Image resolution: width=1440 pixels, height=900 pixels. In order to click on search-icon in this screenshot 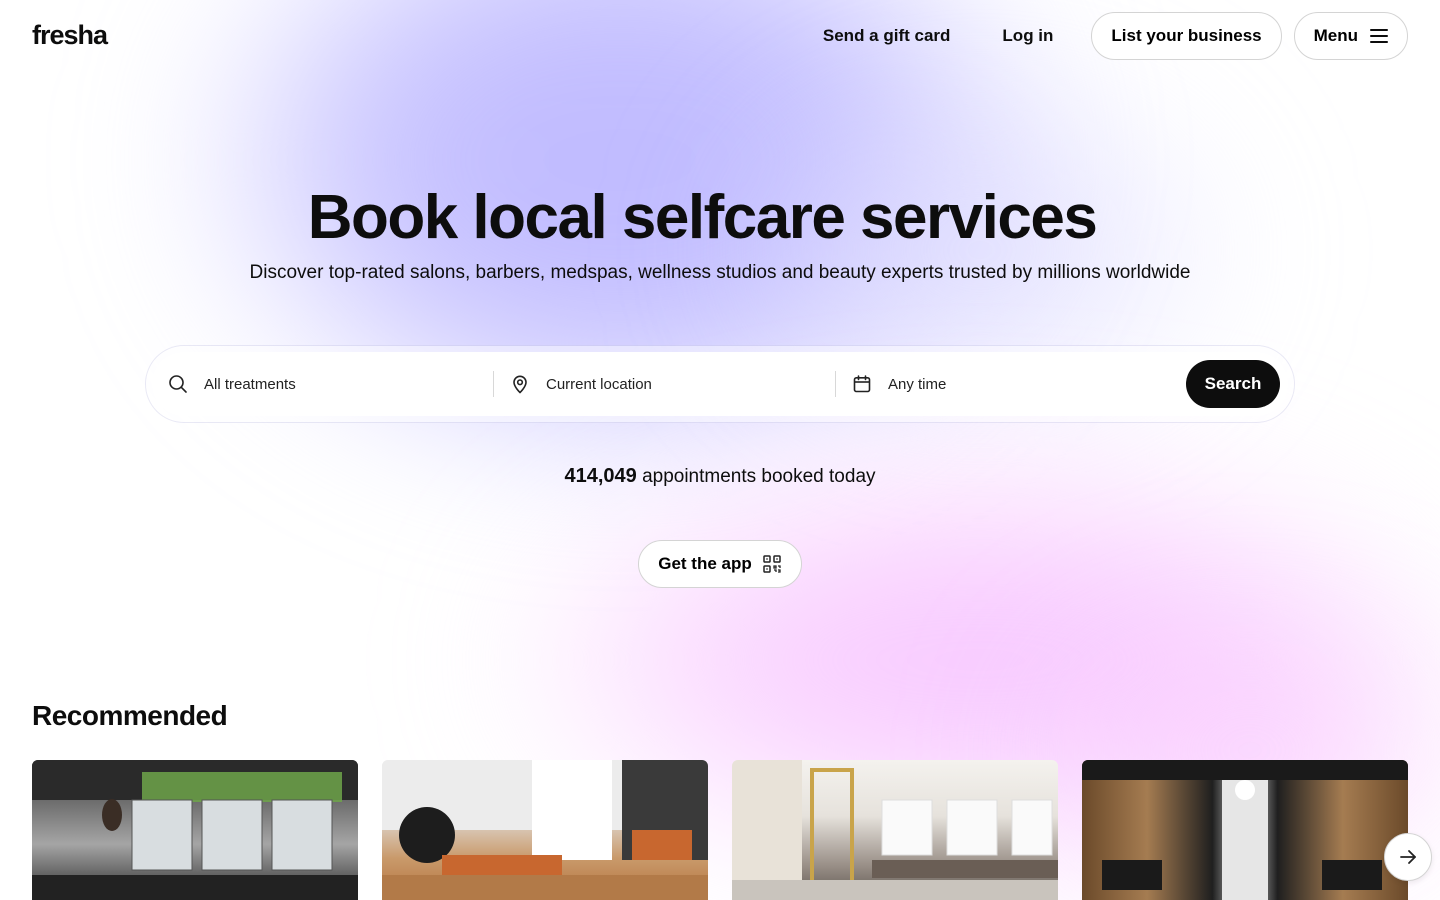, I will do `click(178, 384)`.